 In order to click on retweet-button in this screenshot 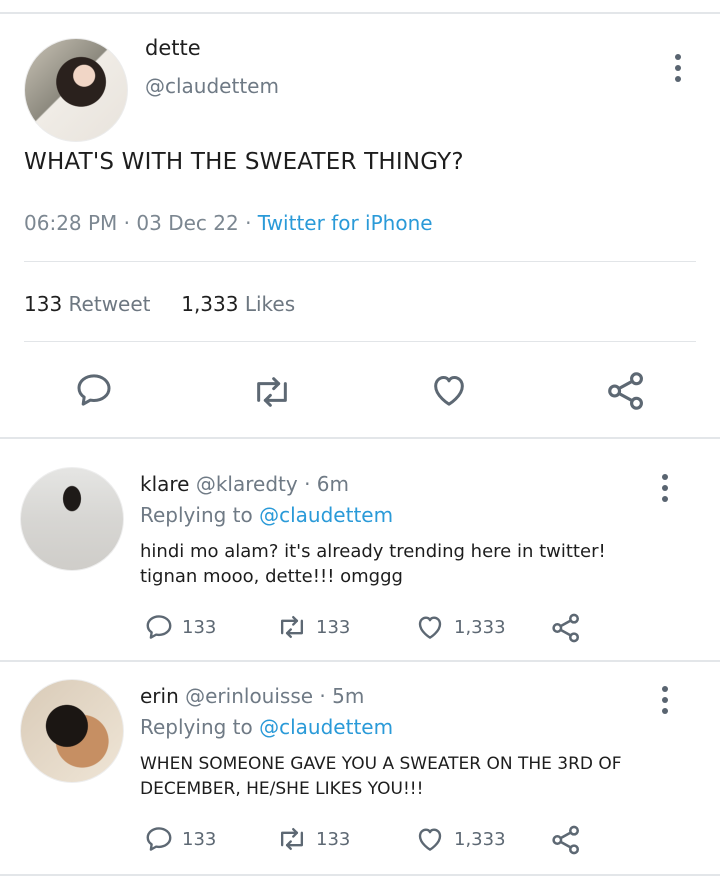, I will do `click(272, 392)`.